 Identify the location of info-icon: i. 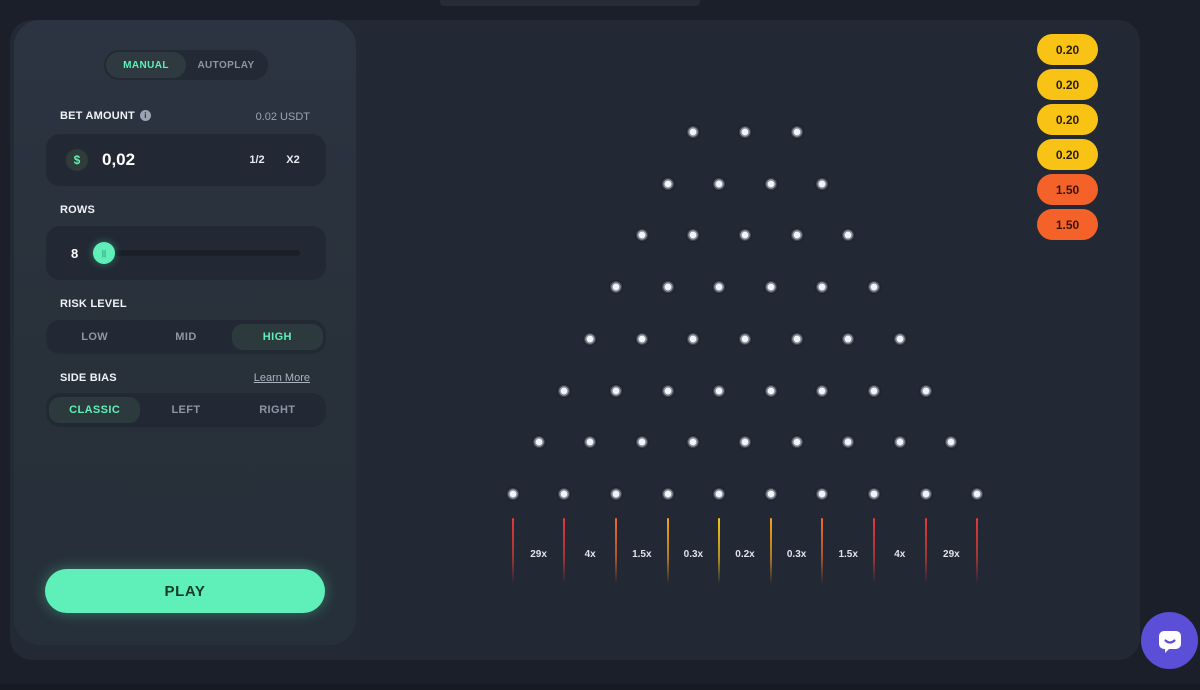
(145, 115).